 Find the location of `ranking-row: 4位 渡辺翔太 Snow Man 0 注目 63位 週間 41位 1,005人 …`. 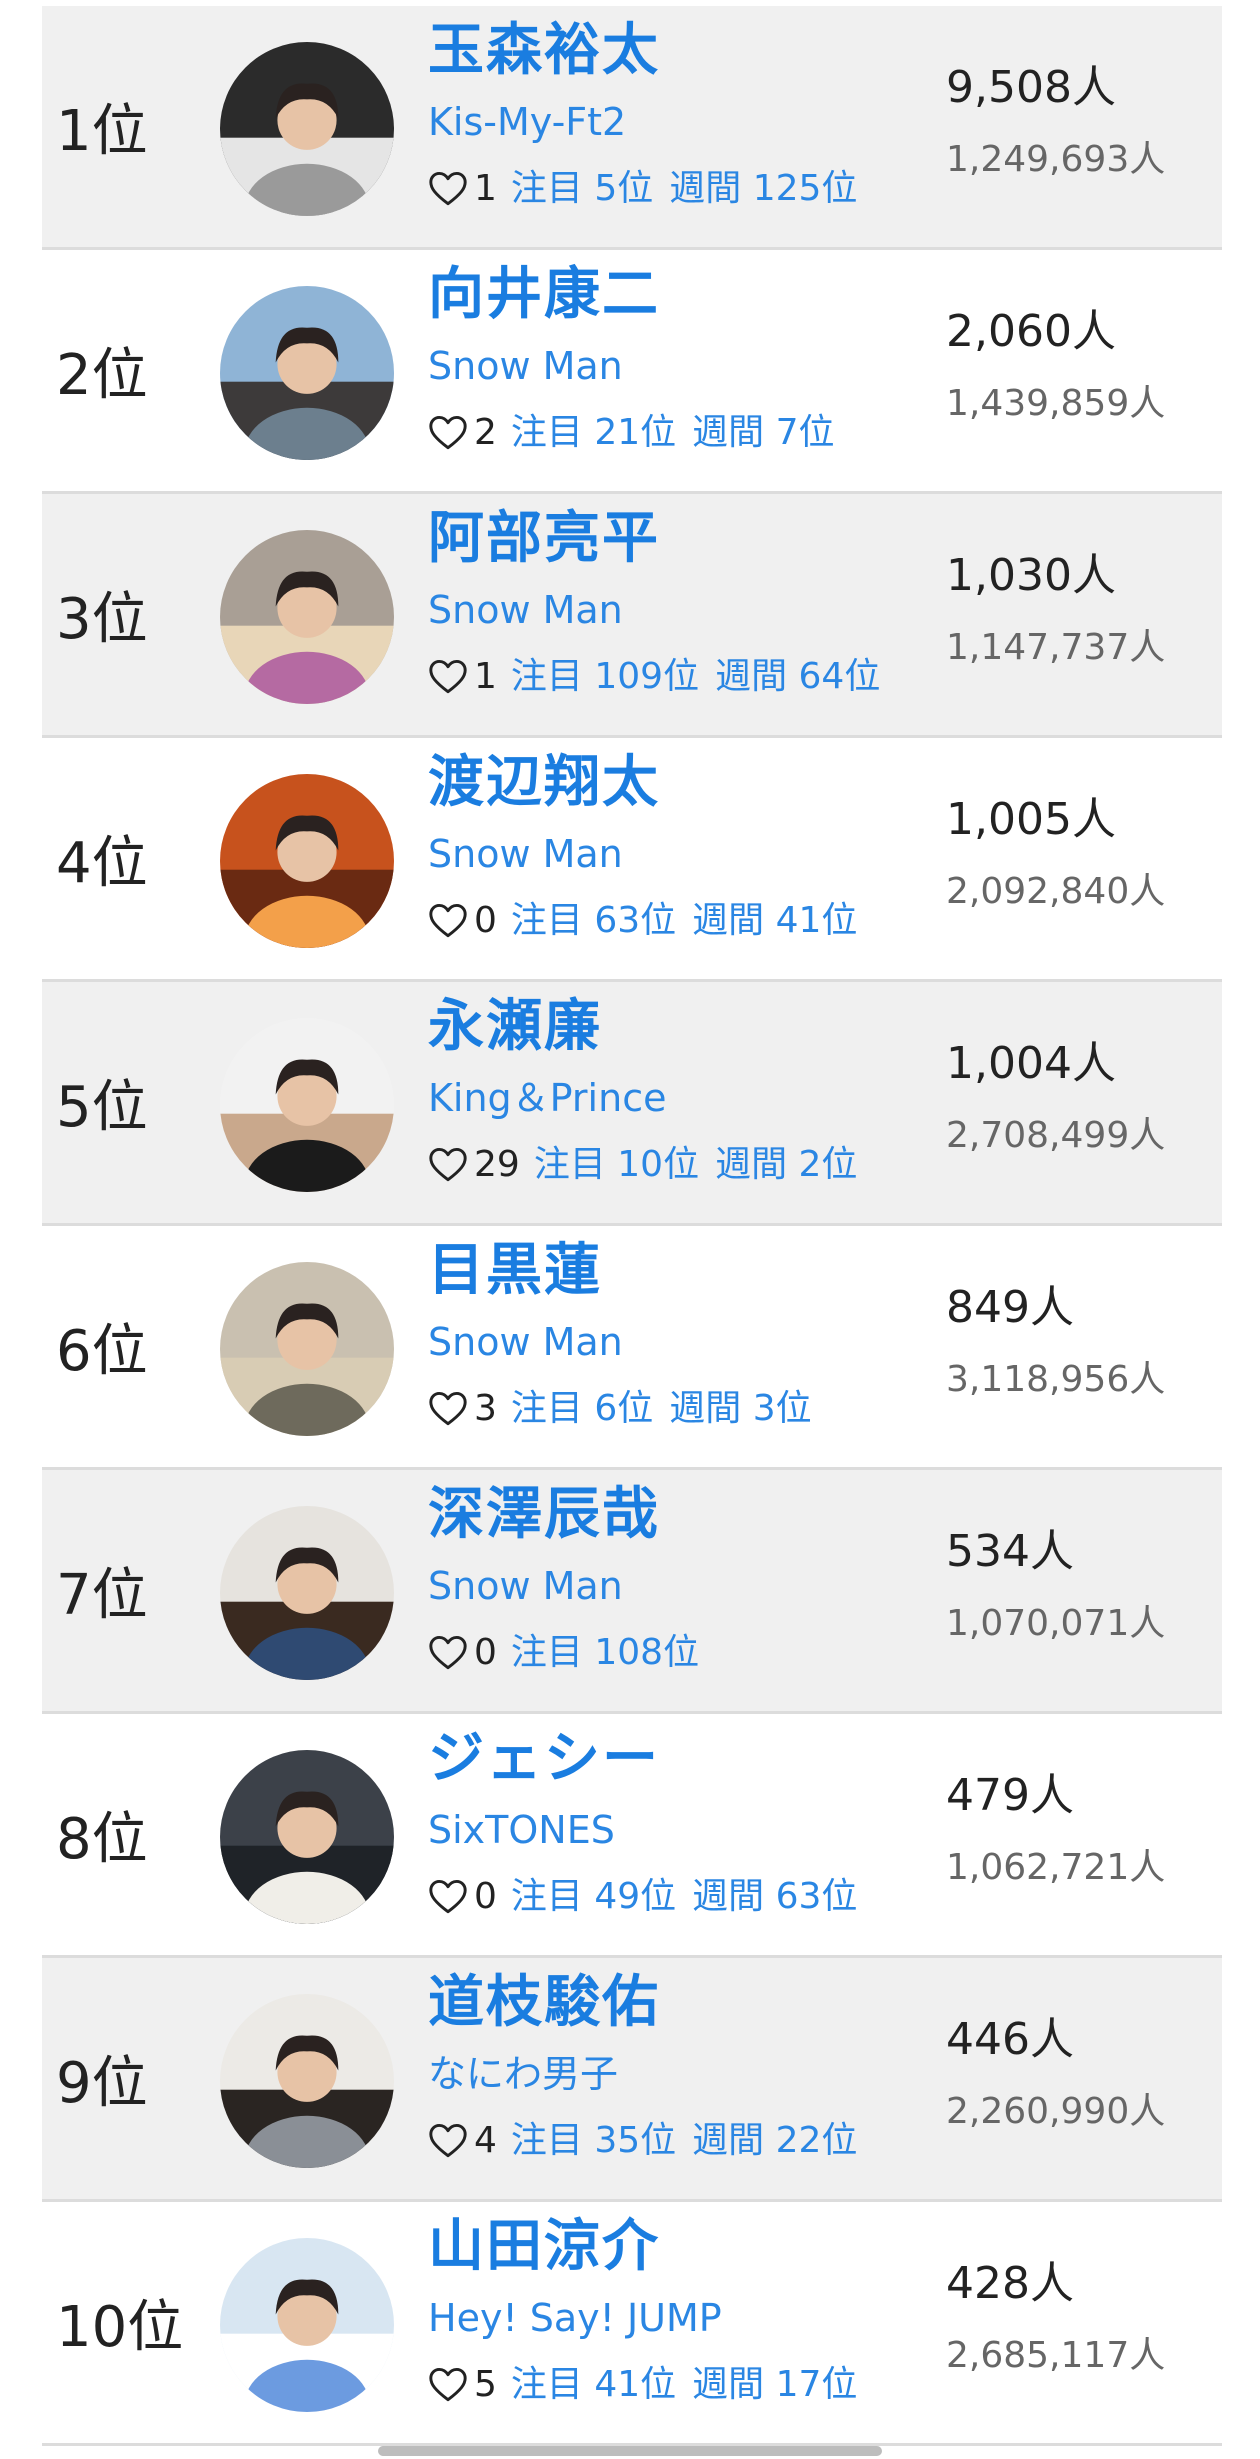

ranking-row: 4位 渡辺翔太 Snow Man 0 注目 63位 週間 41位 1,005人 … is located at coordinates (632, 860).